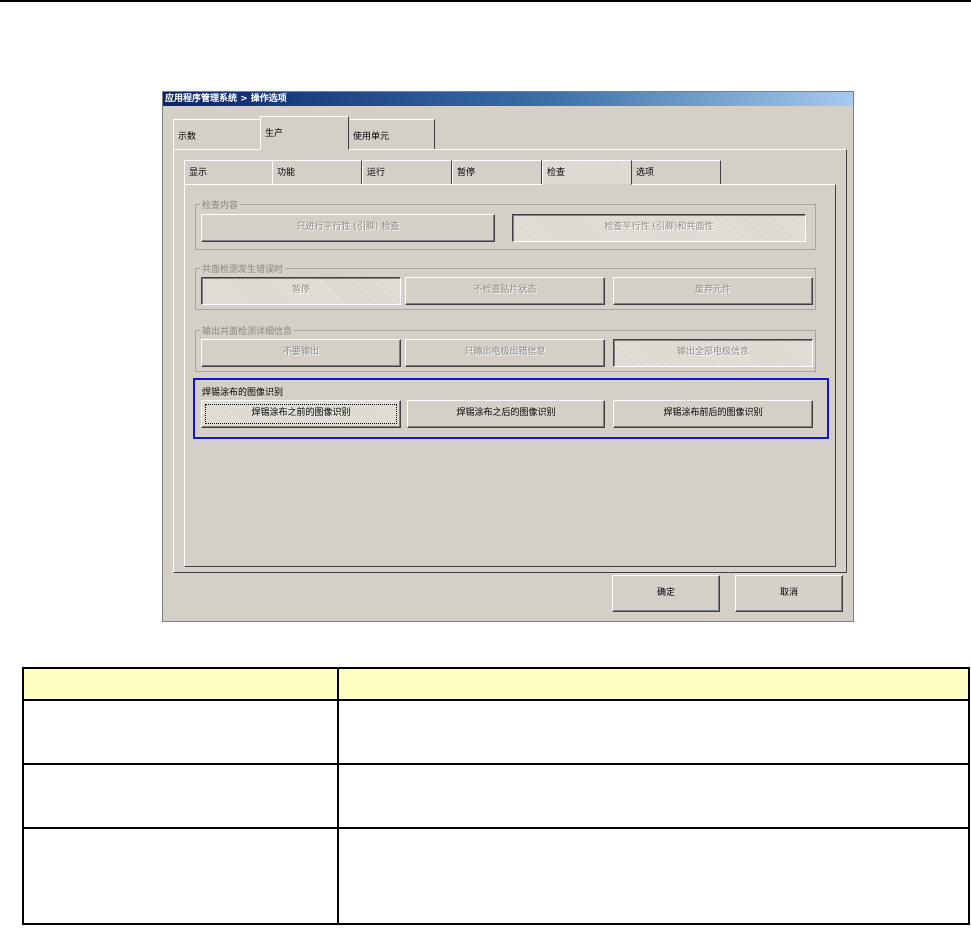 The width and height of the screenshot is (971, 928). Describe the element at coordinates (485, 1) in the screenshot. I see `top-rule` at that location.